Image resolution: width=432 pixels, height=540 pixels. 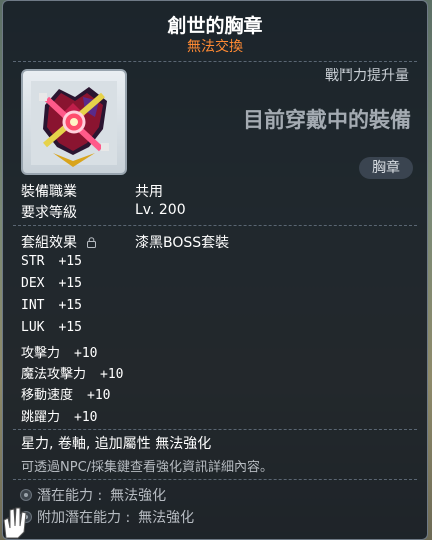 What do you see at coordinates (49, 192) in the screenshot?
I see `req-label: 裝備職業` at bounding box center [49, 192].